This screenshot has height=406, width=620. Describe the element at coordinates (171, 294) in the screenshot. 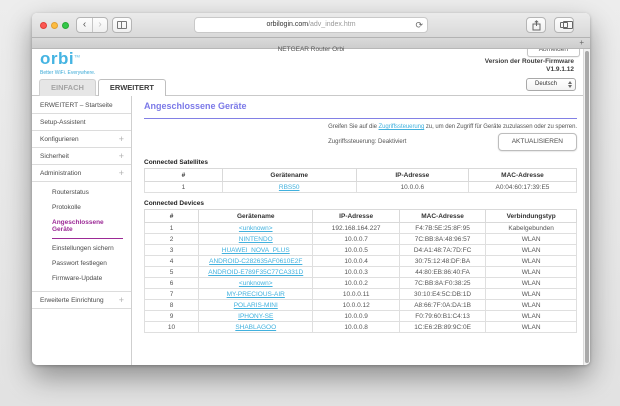

I see `table-cell: 7` at that location.